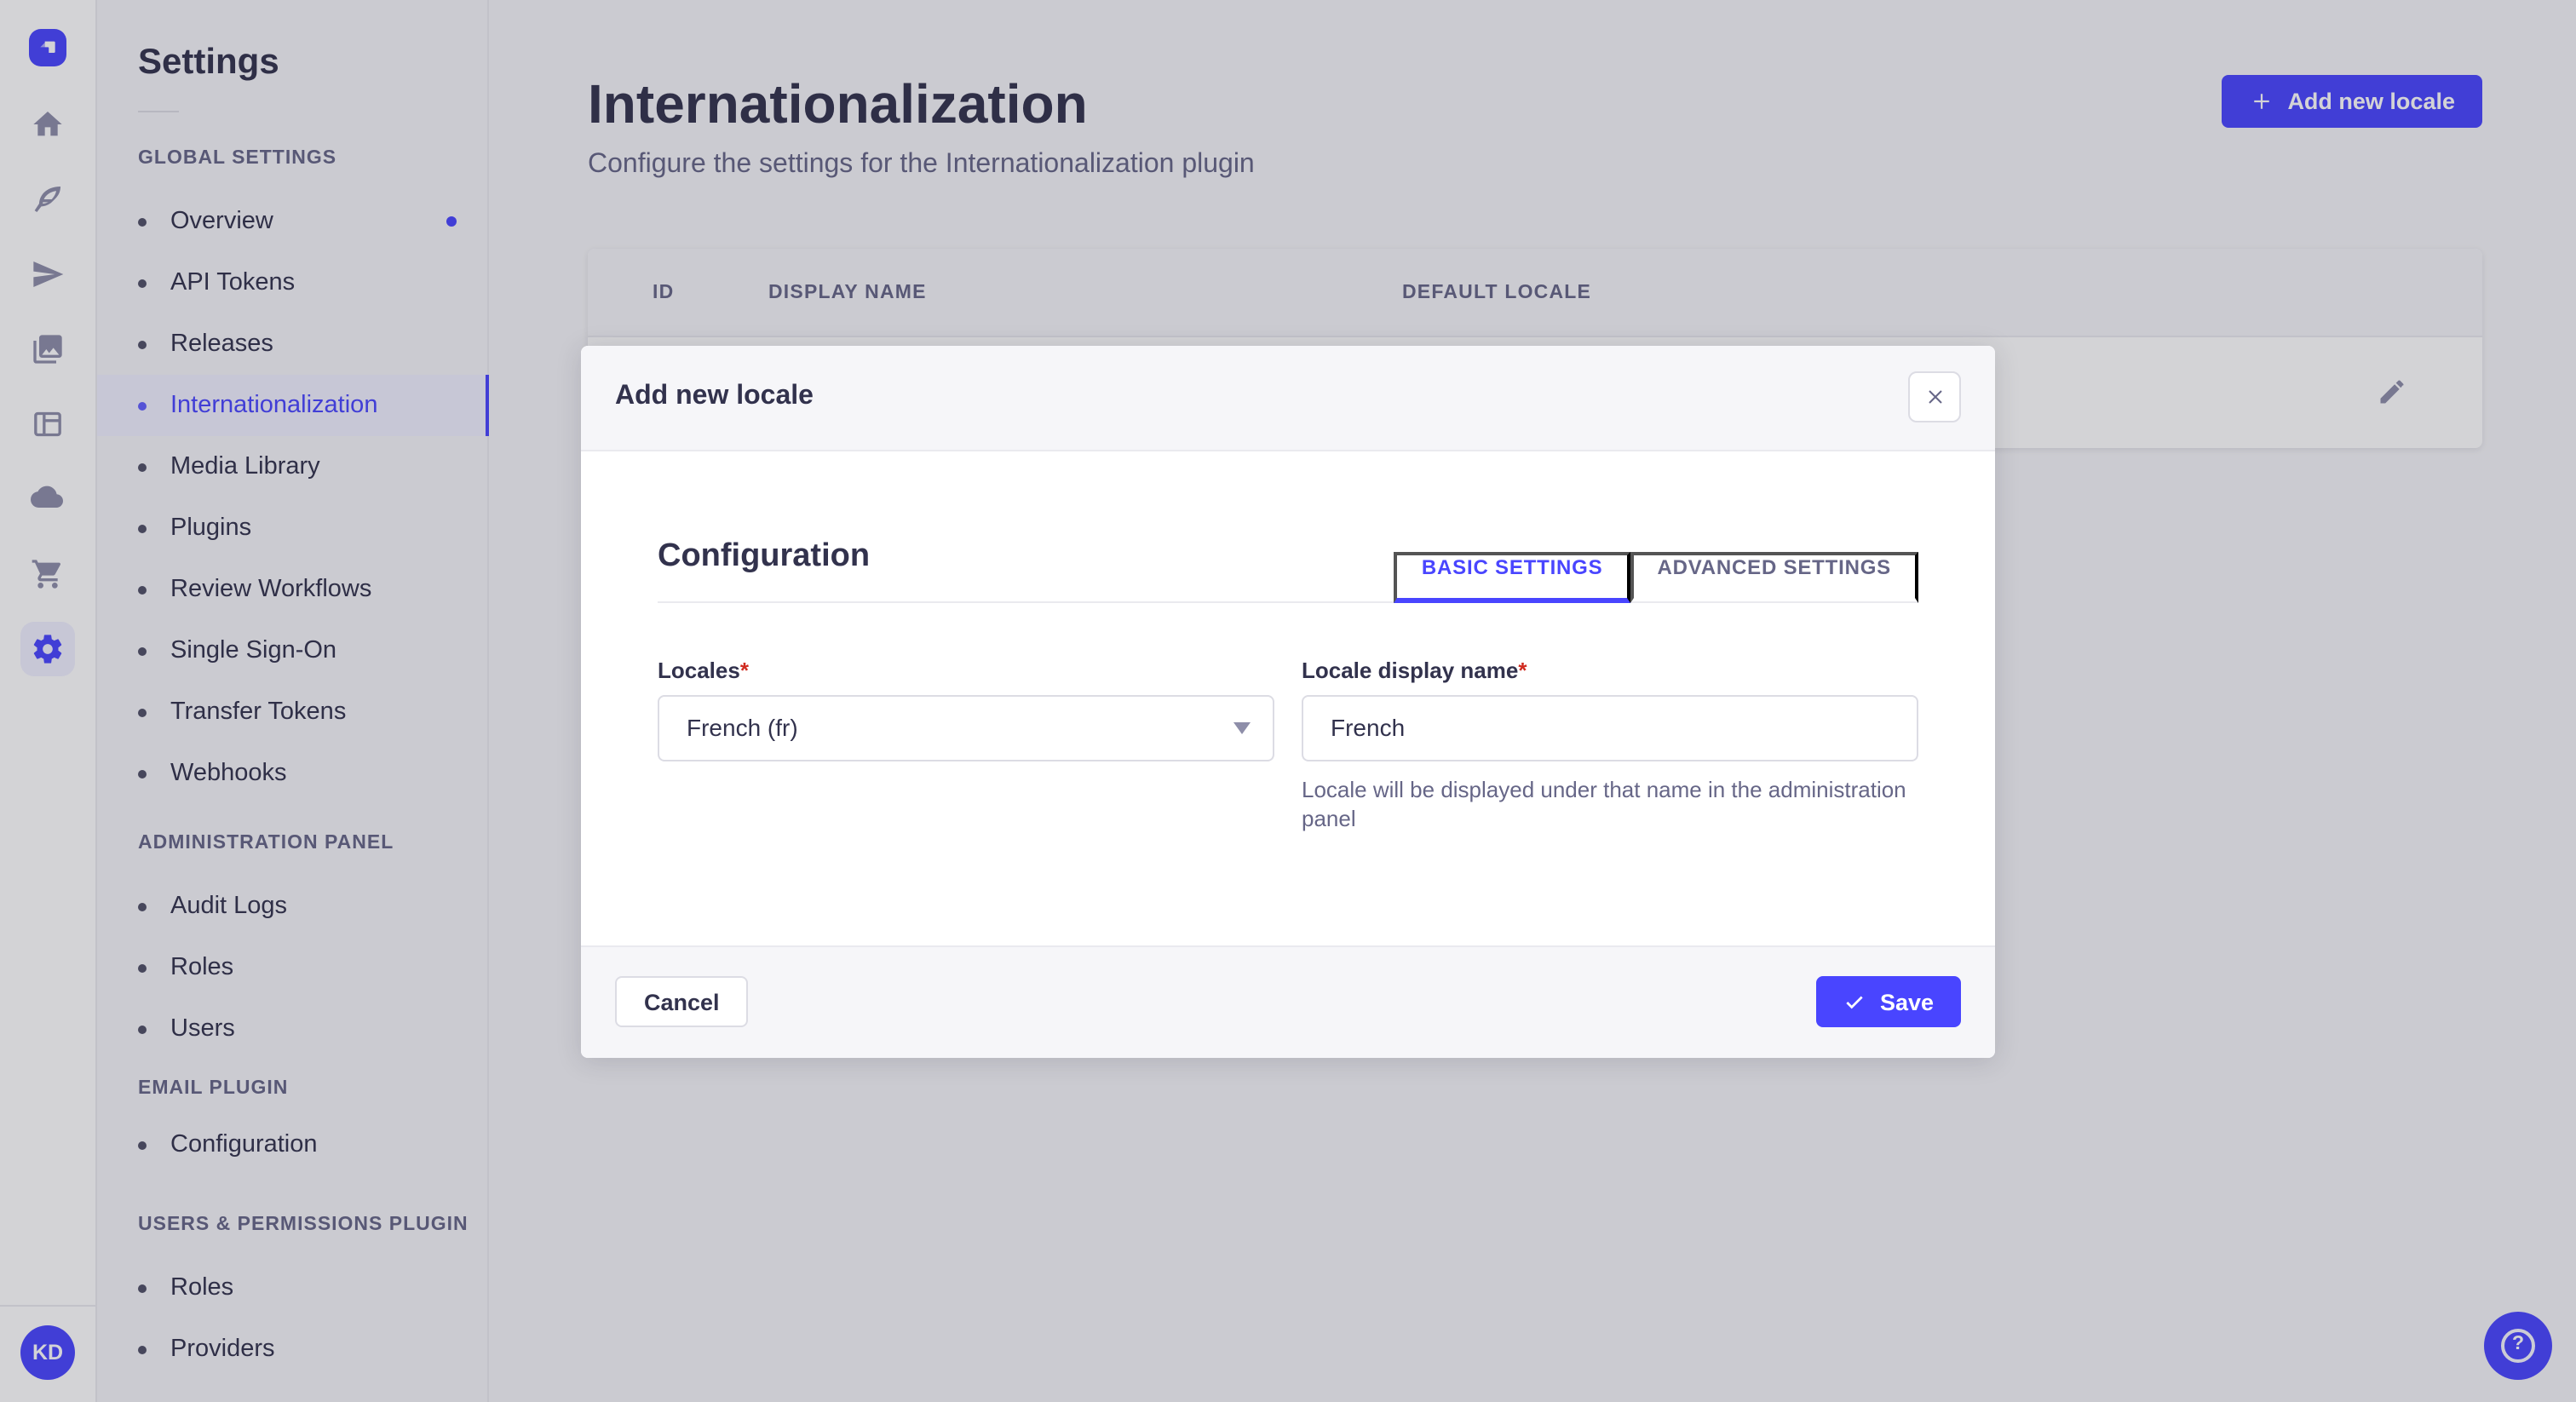 This screenshot has height=1402, width=2576. What do you see at coordinates (1512, 576) in the screenshot?
I see `tab-basic-settings: BASIC SETTINGS` at bounding box center [1512, 576].